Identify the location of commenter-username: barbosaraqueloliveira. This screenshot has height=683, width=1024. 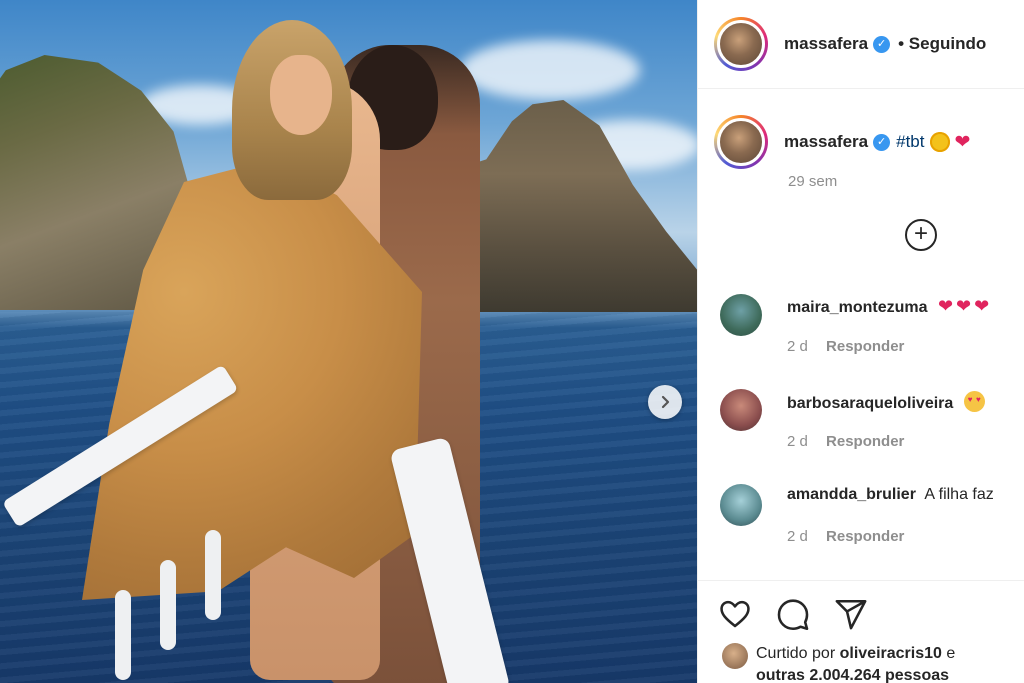
(870, 403).